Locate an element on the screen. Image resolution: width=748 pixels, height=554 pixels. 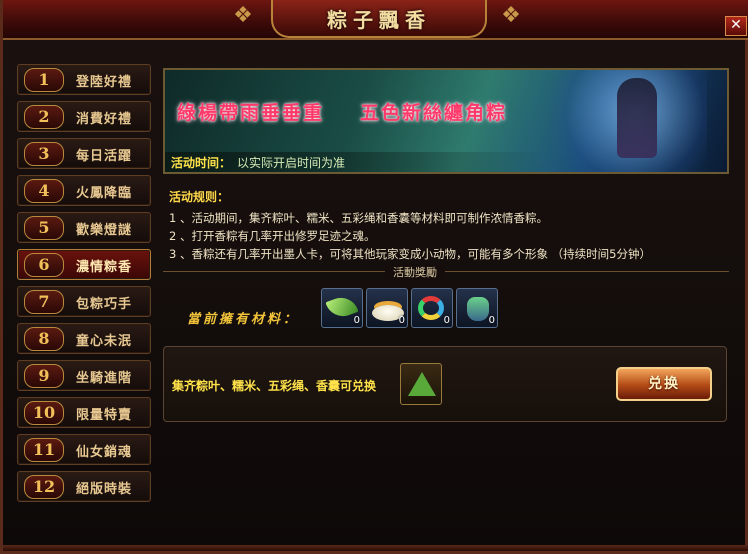
material-slot-pouch: 0 is located at coordinates (477, 308).